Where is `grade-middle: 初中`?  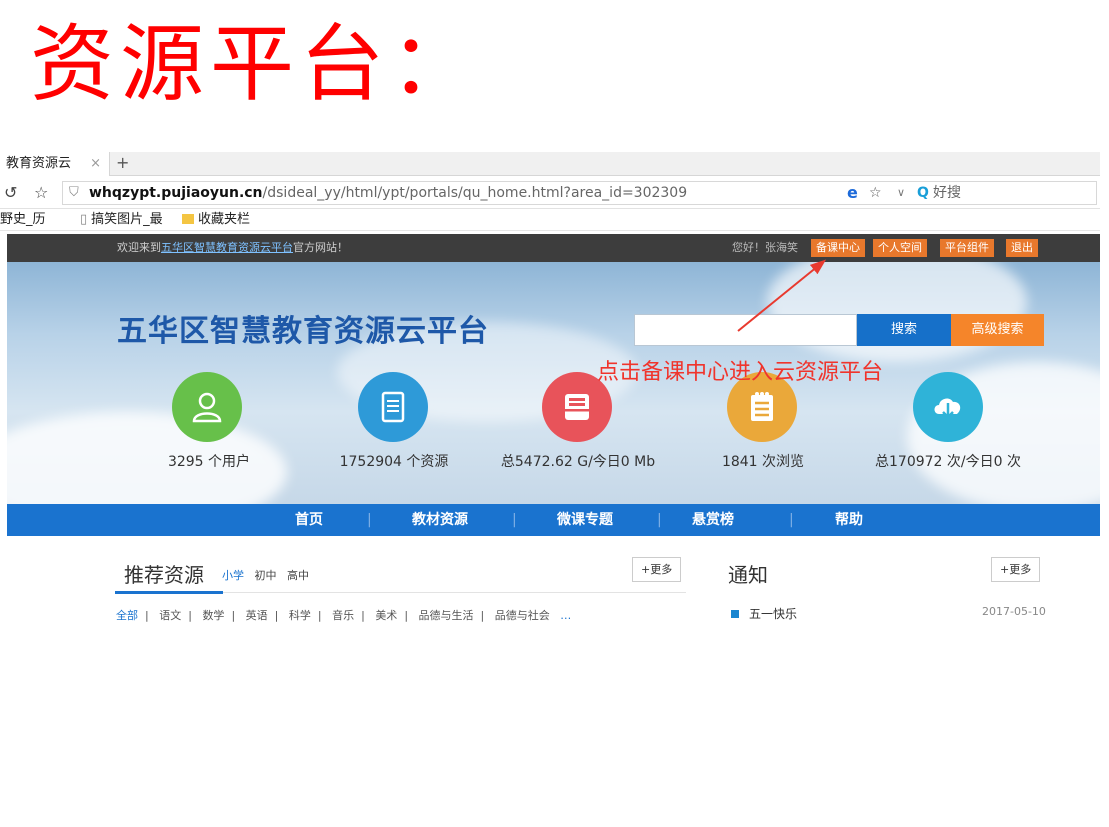
grade-middle: 初中 is located at coordinates (266, 575).